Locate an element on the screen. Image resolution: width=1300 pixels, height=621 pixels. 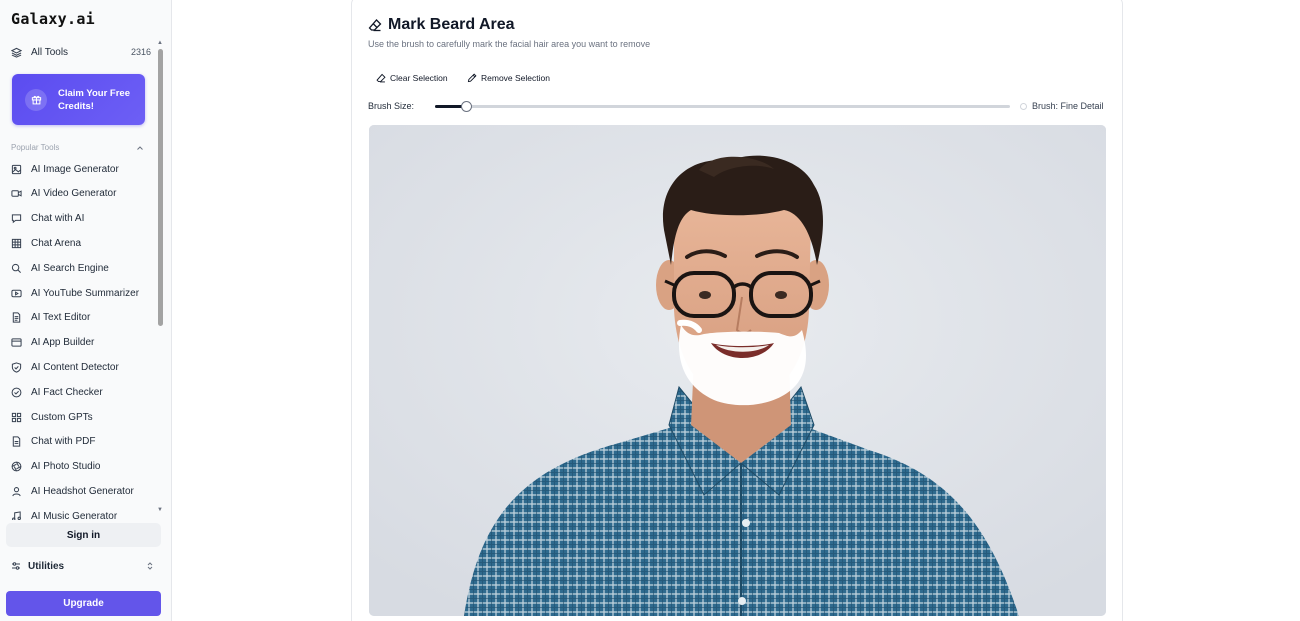
remove-selection-label: Remove Selection is located at coordinates (515, 78).